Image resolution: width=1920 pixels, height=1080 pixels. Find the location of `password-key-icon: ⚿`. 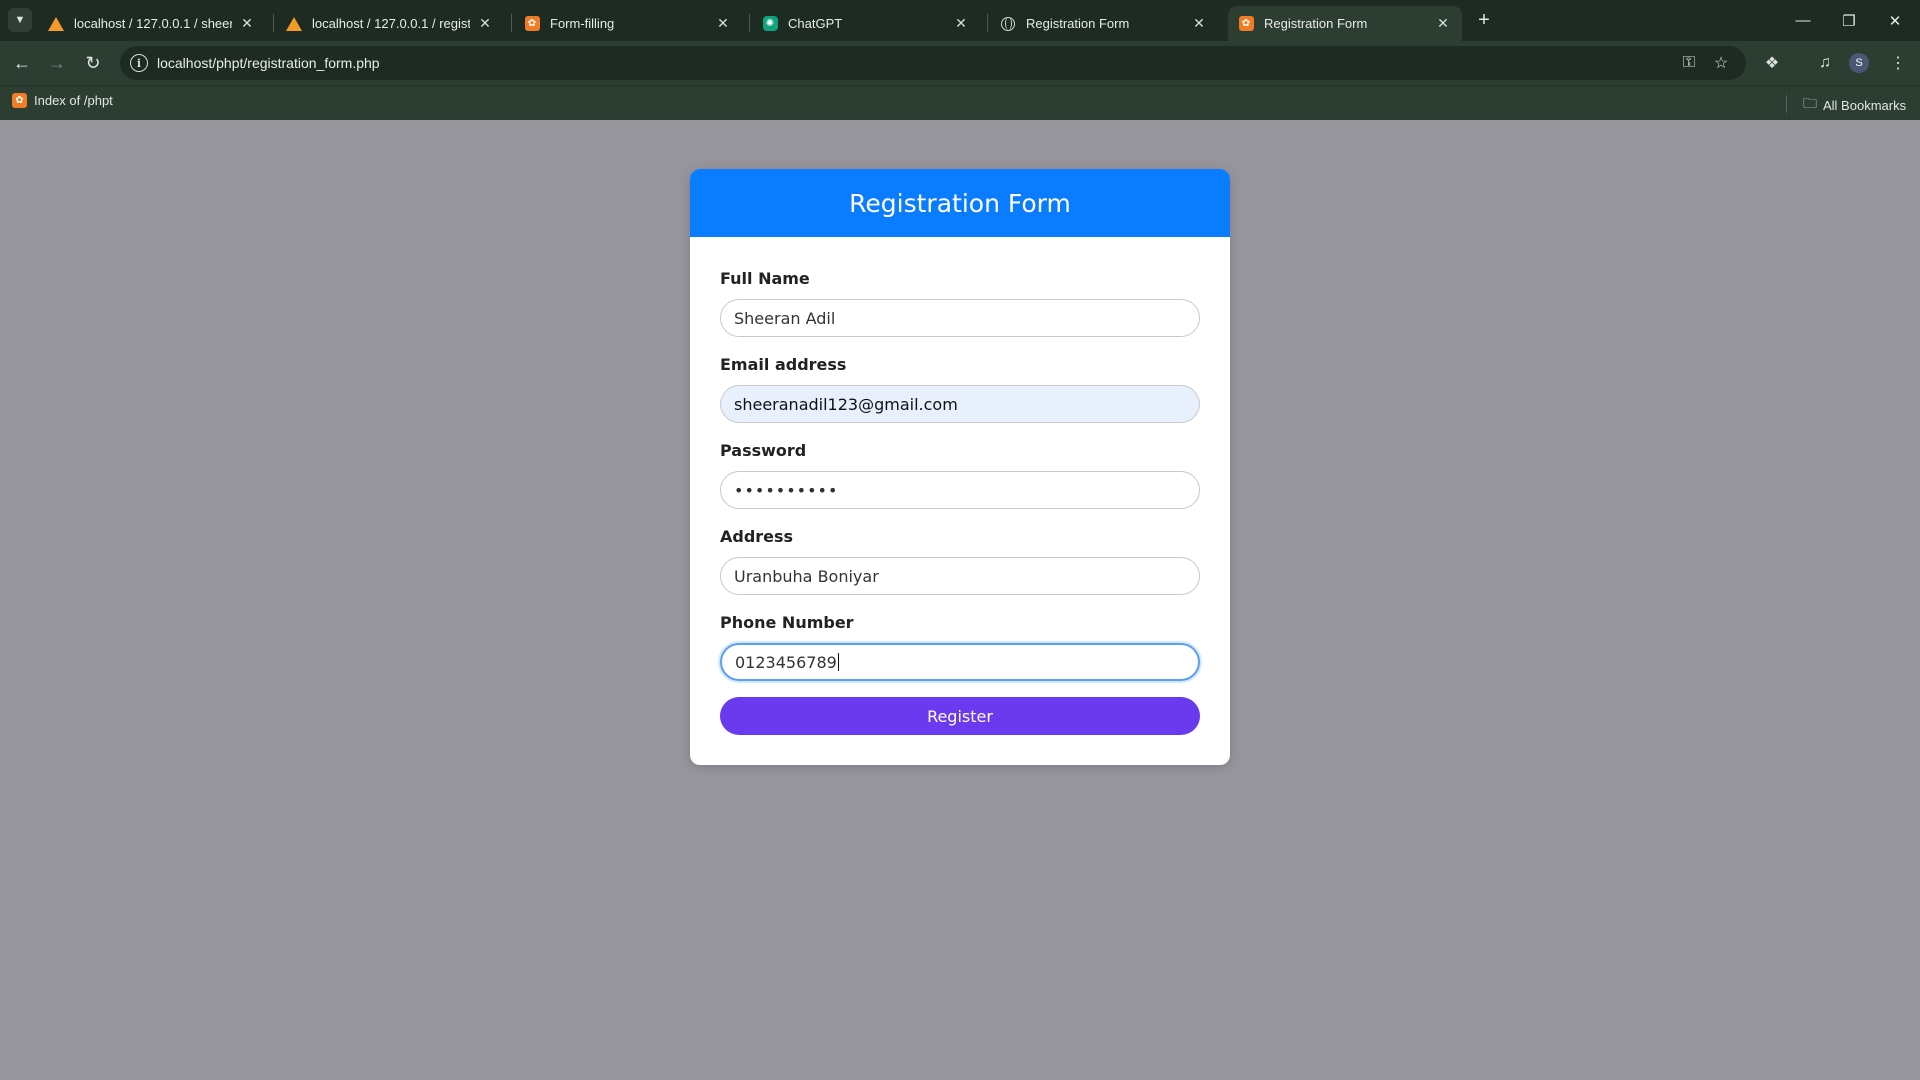

password-key-icon: ⚿ is located at coordinates (1689, 63).